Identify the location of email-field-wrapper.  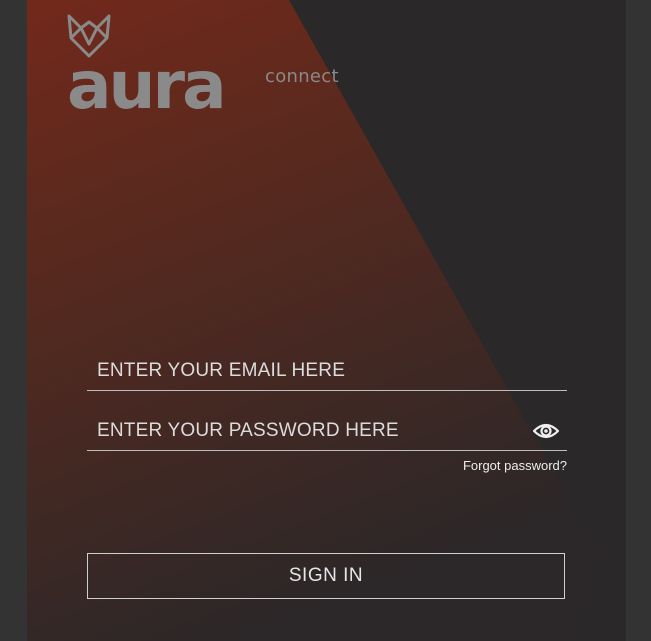
(327, 372).